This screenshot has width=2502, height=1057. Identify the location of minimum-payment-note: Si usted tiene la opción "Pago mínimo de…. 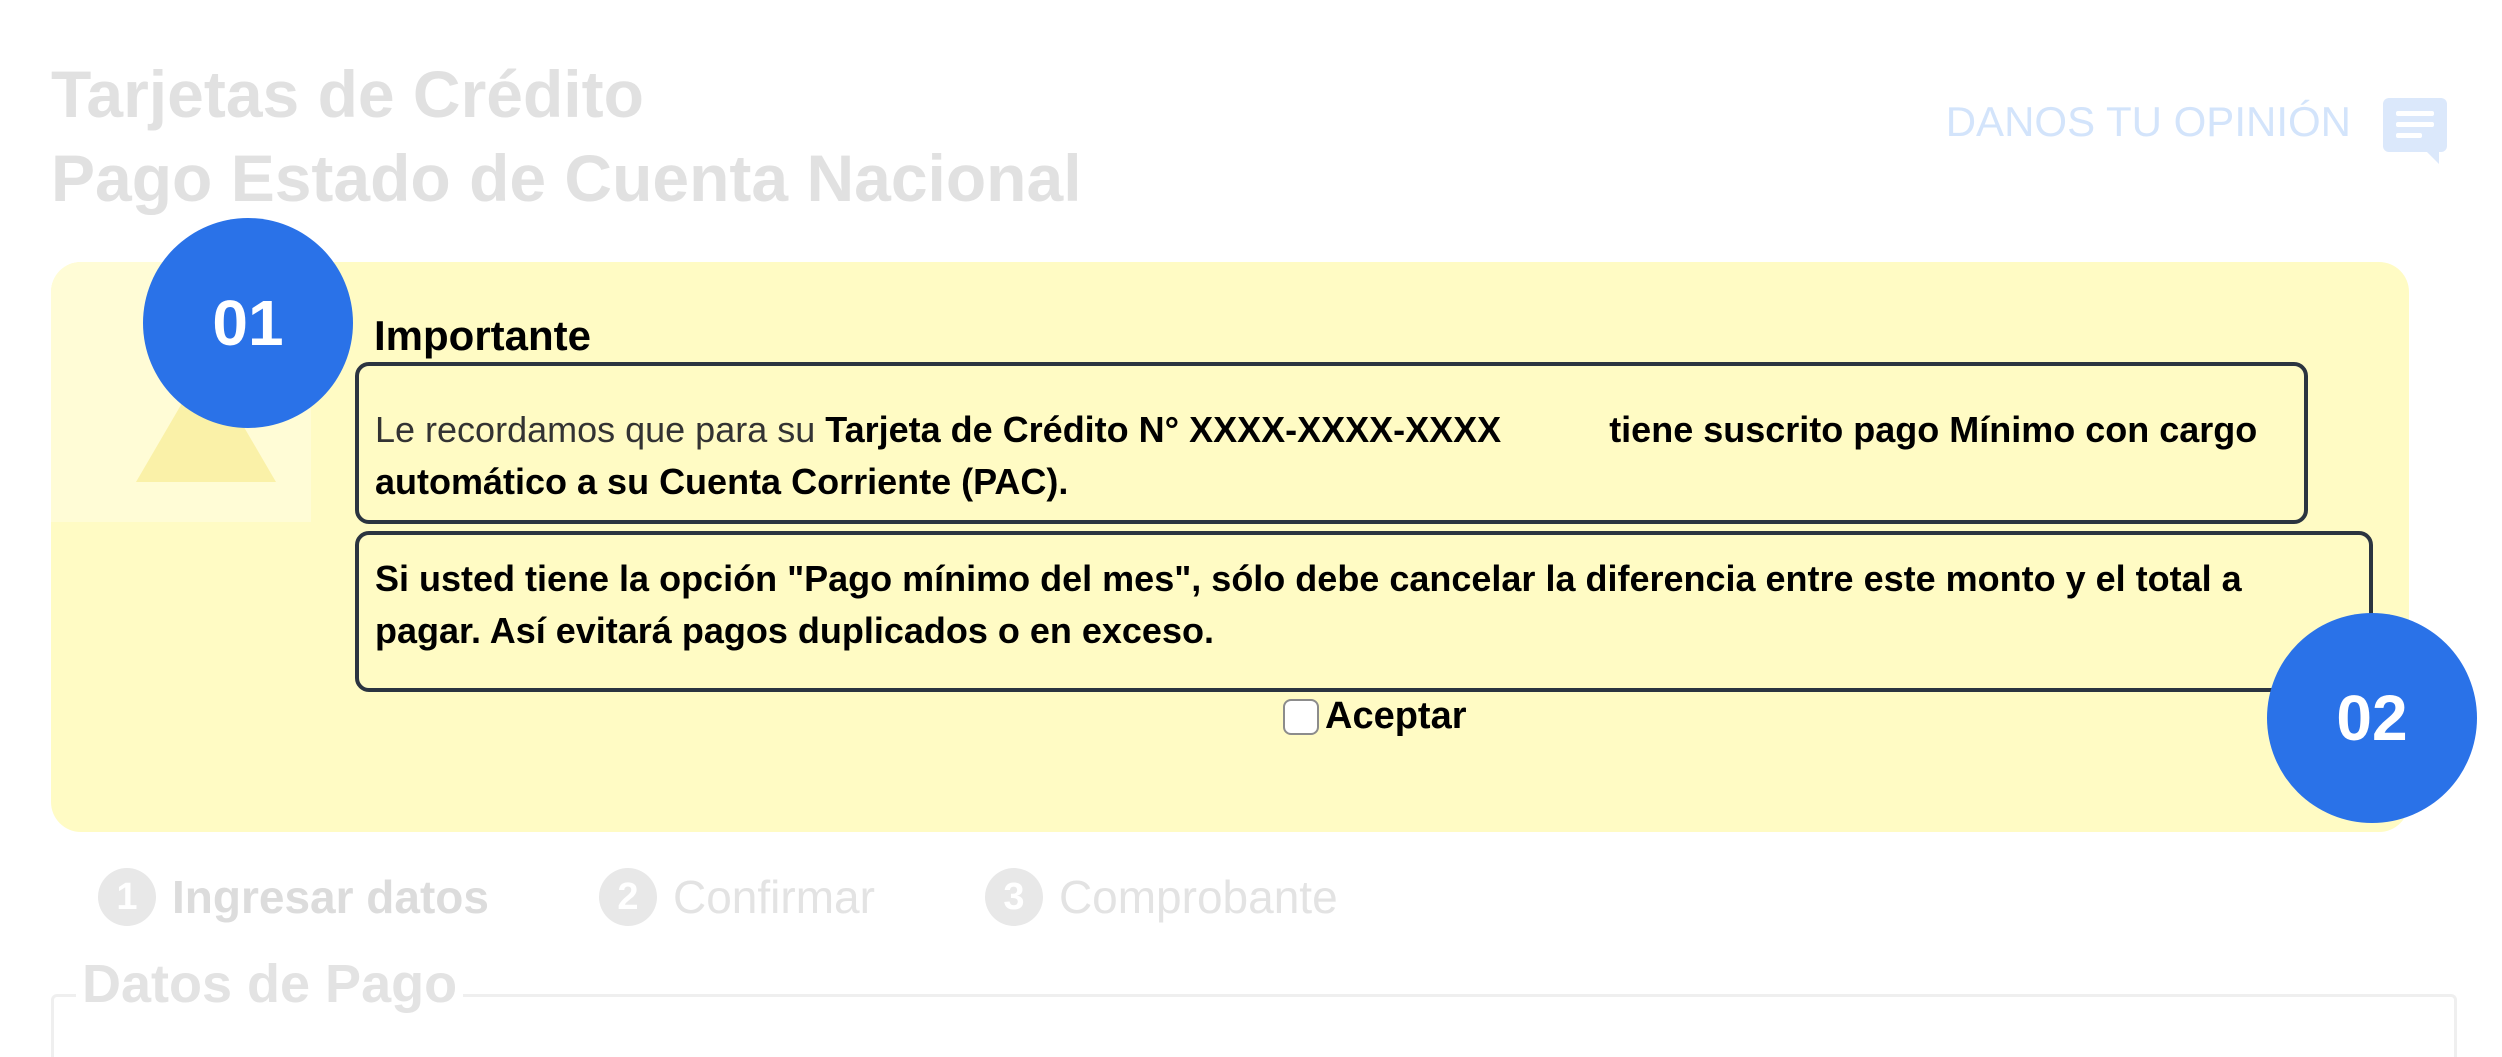
(1364, 611).